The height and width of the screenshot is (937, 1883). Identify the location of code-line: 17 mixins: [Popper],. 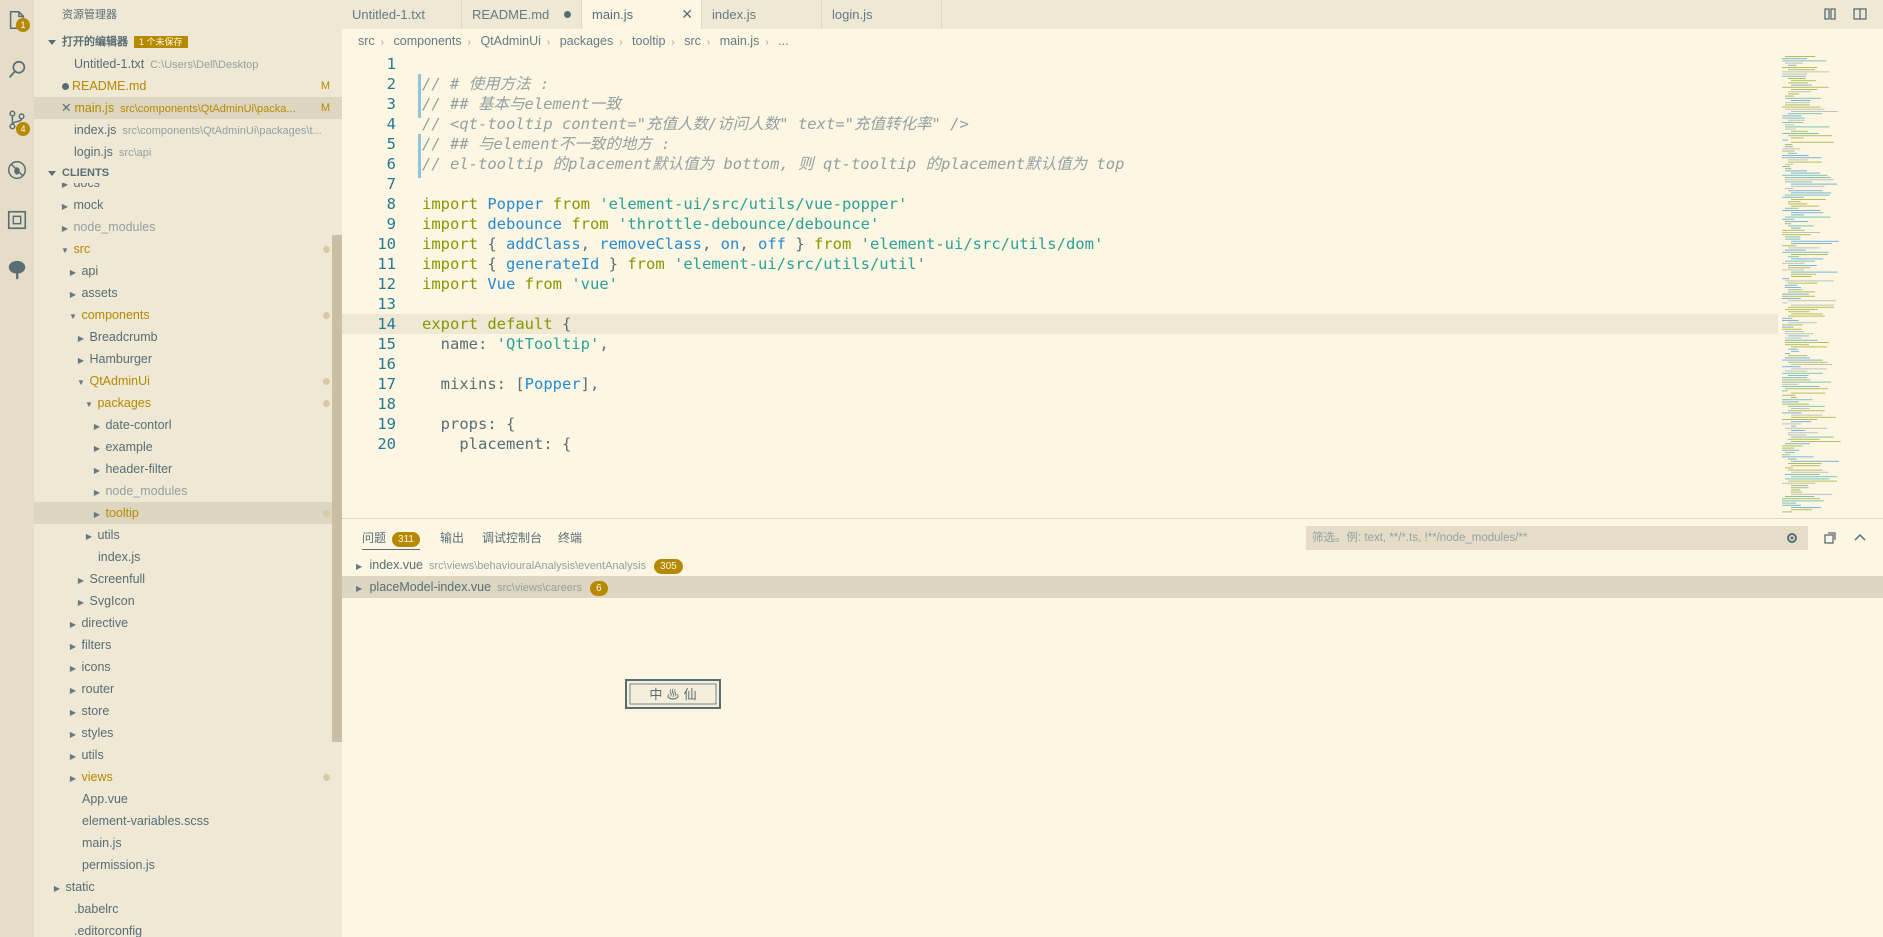
(1060, 384).